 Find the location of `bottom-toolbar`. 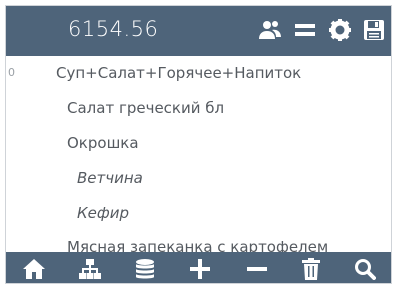

bottom-toolbar is located at coordinates (198, 267).